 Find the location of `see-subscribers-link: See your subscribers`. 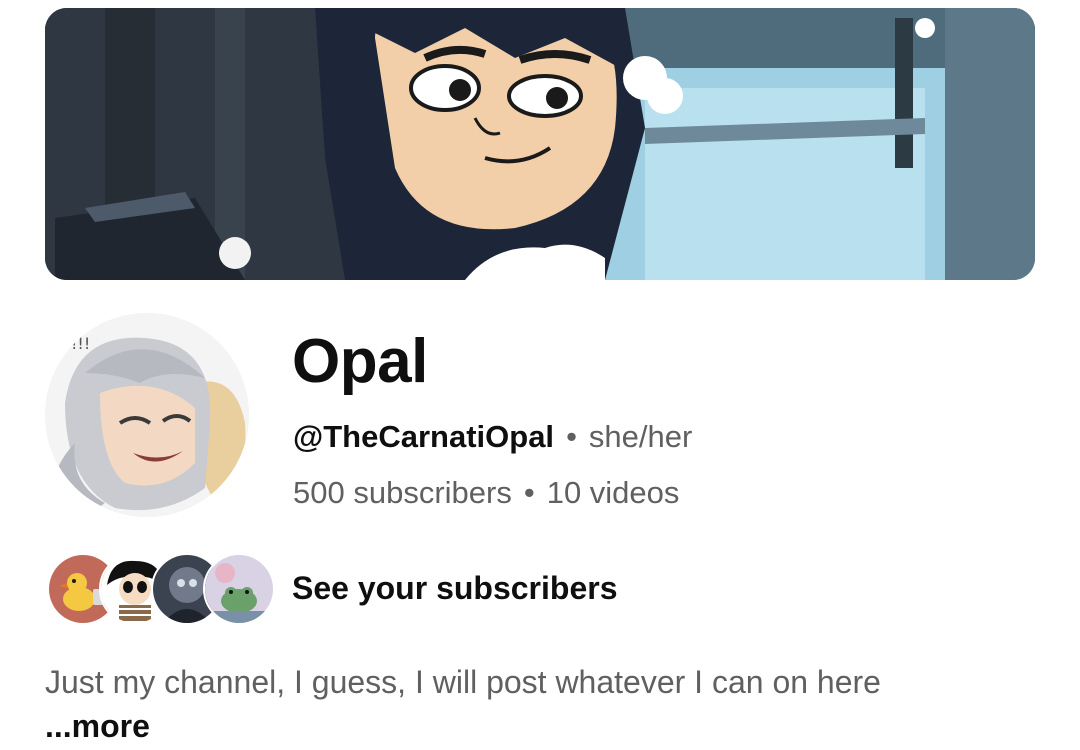

see-subscribers-link: See your subscribers is located at coordinates (454, 588).